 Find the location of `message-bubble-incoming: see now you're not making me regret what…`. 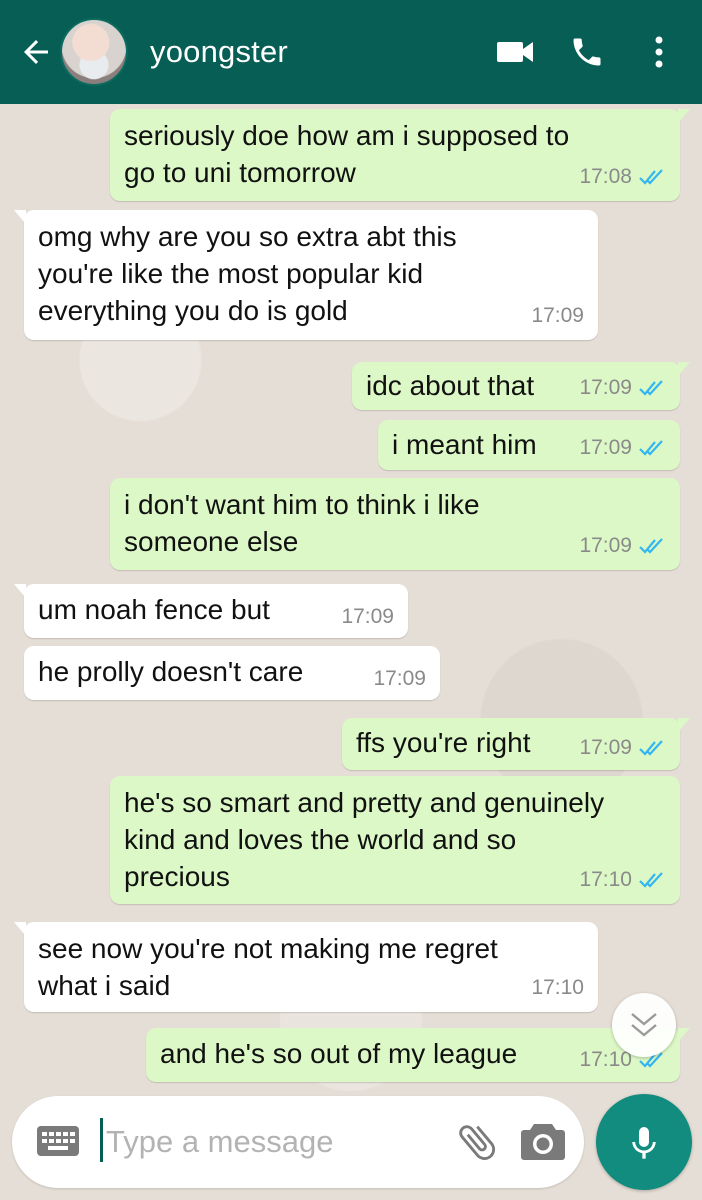

message-bubble-incoming: see now you're not making me regret what… is located at coordinates (306, 967).